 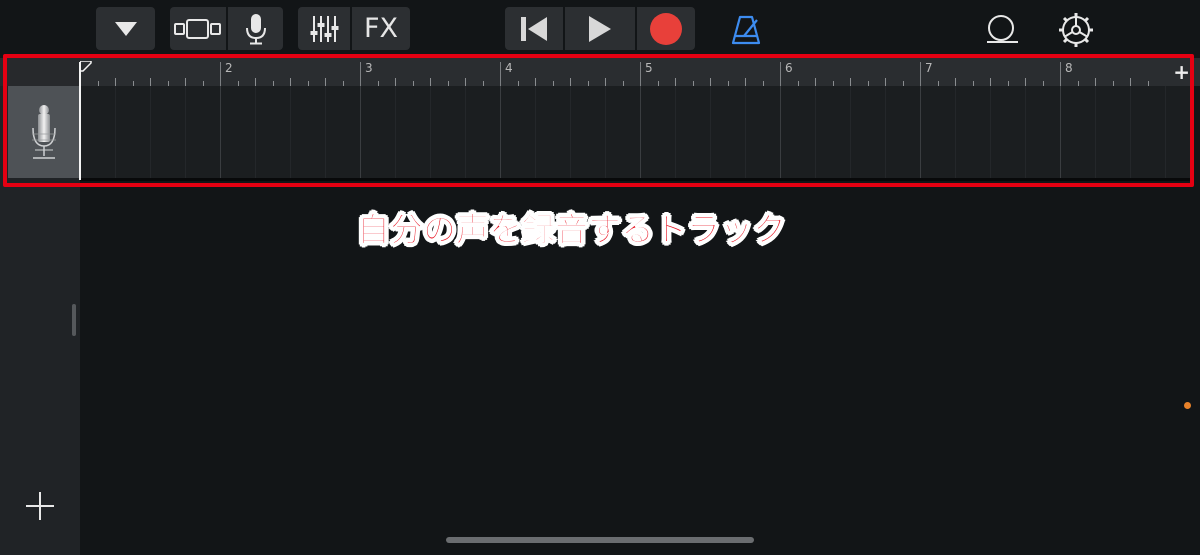 What do you see at coordinates (1187, 405) in the screenshot?
I see `status-dot` at bounding box center [1187, 405].